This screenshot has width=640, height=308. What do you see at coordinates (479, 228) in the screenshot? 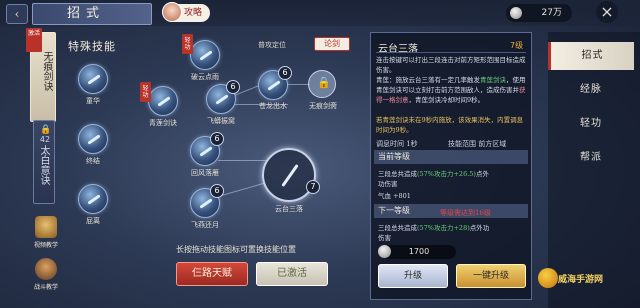
I see `effect-text: 点外功` at bounding box center [479, 228].